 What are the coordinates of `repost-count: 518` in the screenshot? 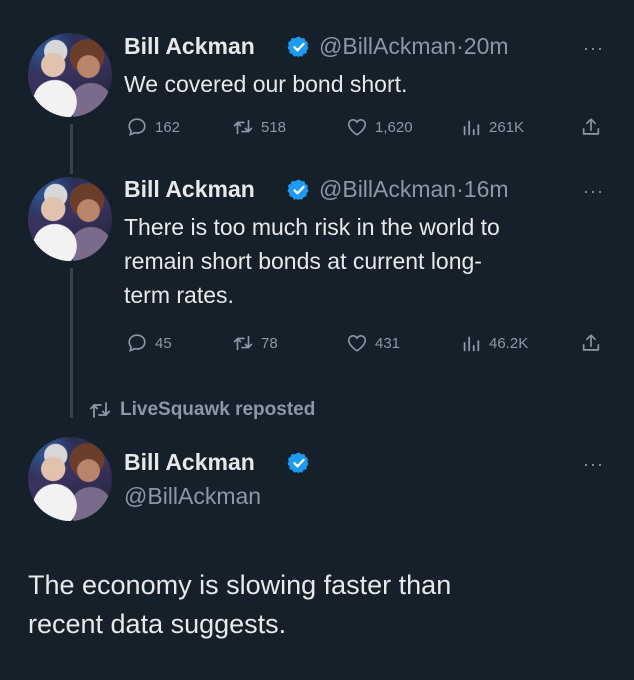 It's located at (274, 127).